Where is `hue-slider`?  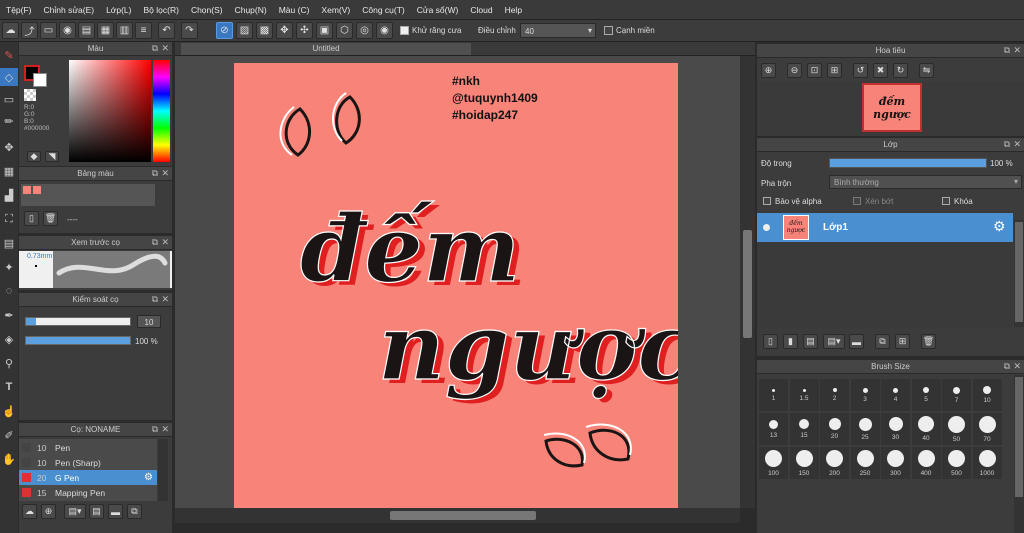
hue-slider is located at coordinates (161, 111).